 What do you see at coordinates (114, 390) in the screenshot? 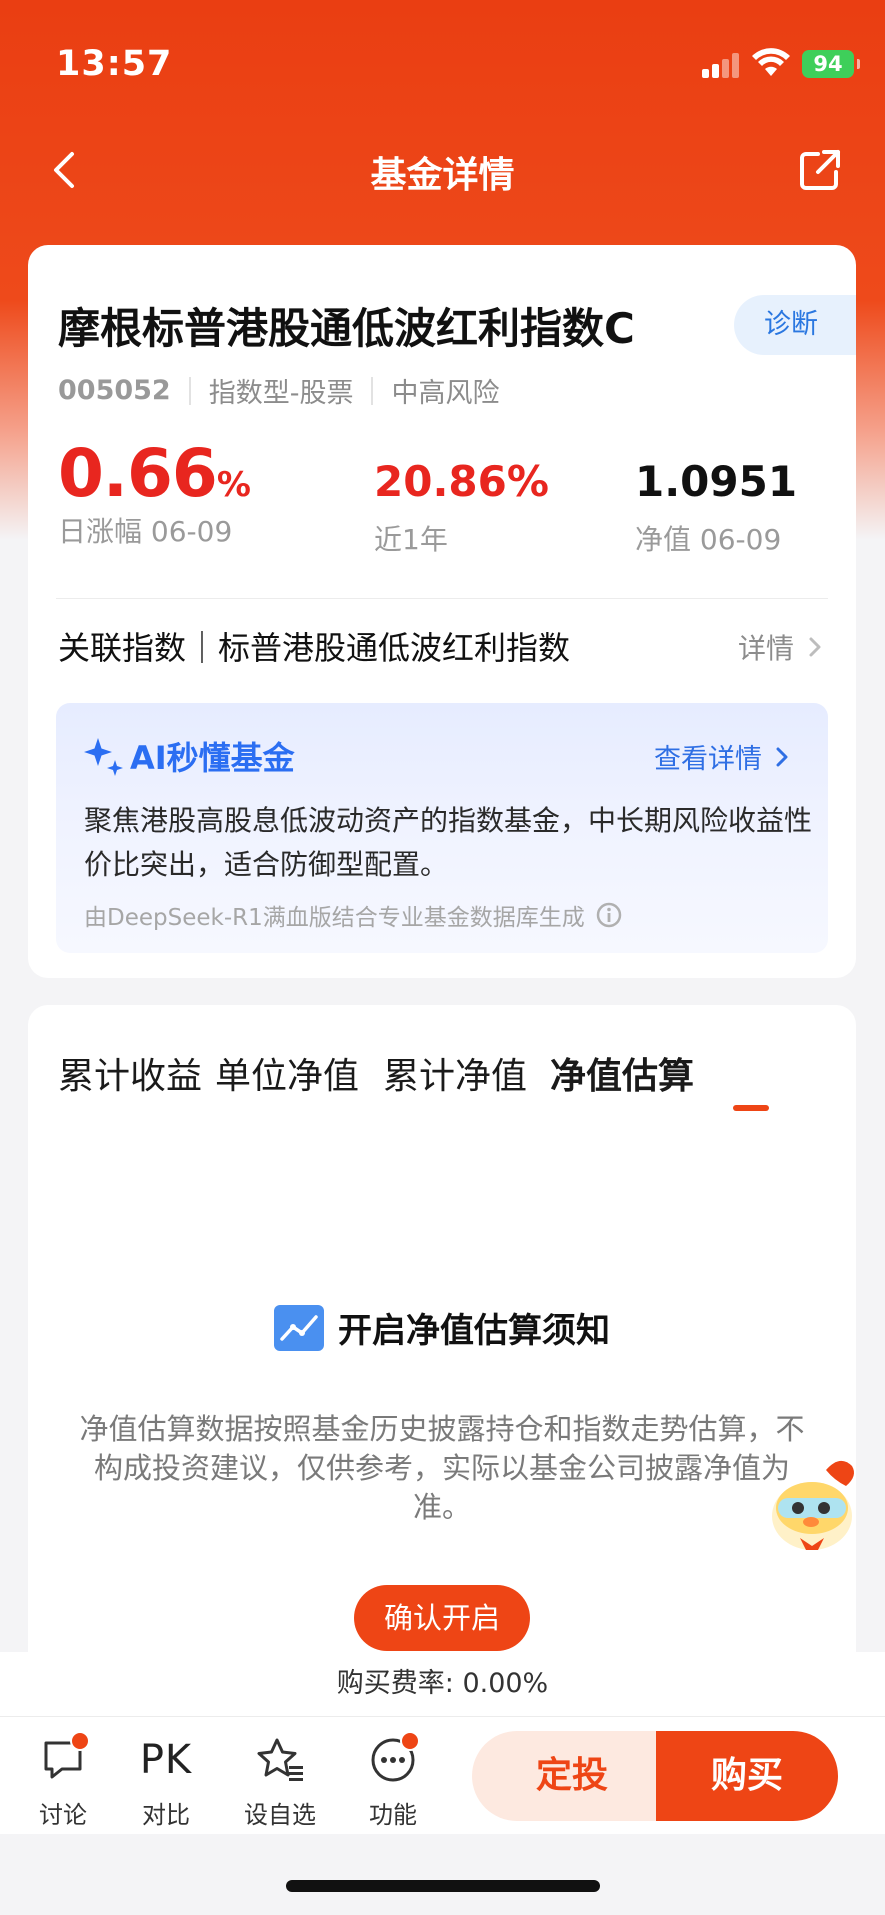
I see `fund-code: 005052` at bounding box center [114, 390].